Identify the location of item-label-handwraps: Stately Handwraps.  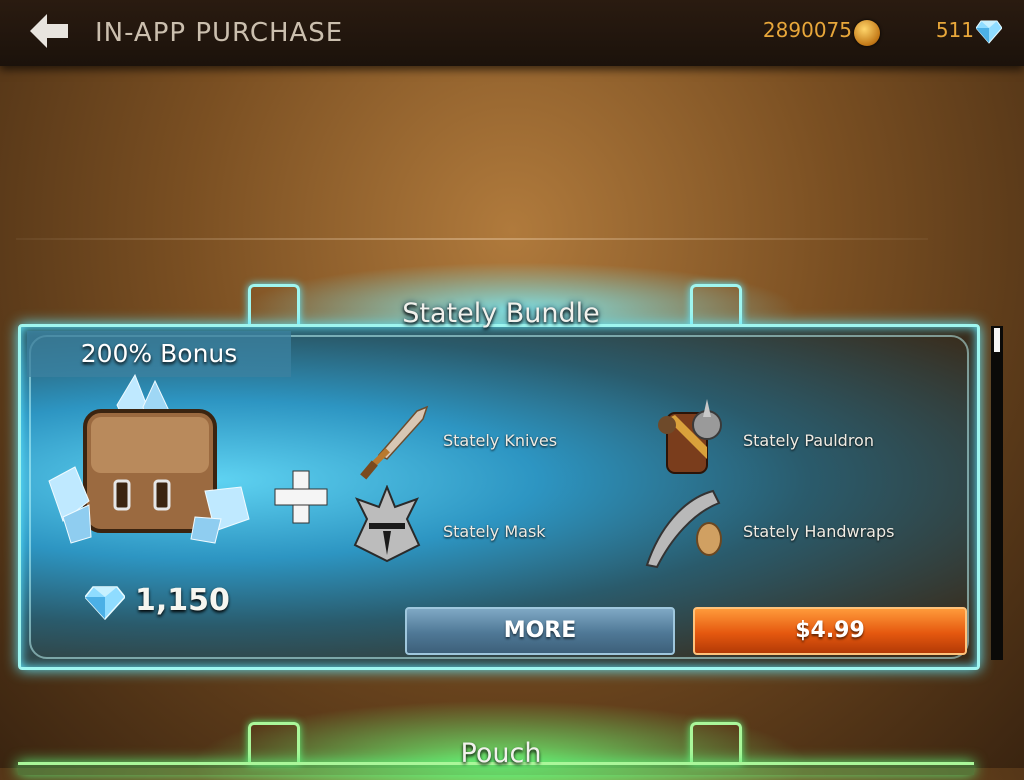
(819, 531).